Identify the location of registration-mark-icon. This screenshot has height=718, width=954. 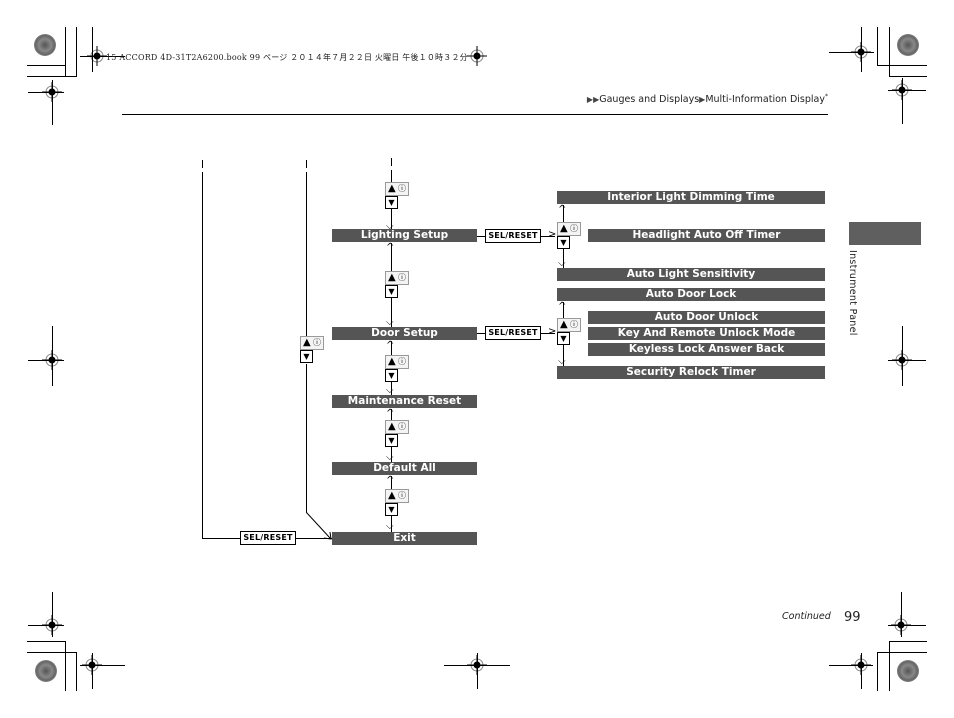
(477, 56).